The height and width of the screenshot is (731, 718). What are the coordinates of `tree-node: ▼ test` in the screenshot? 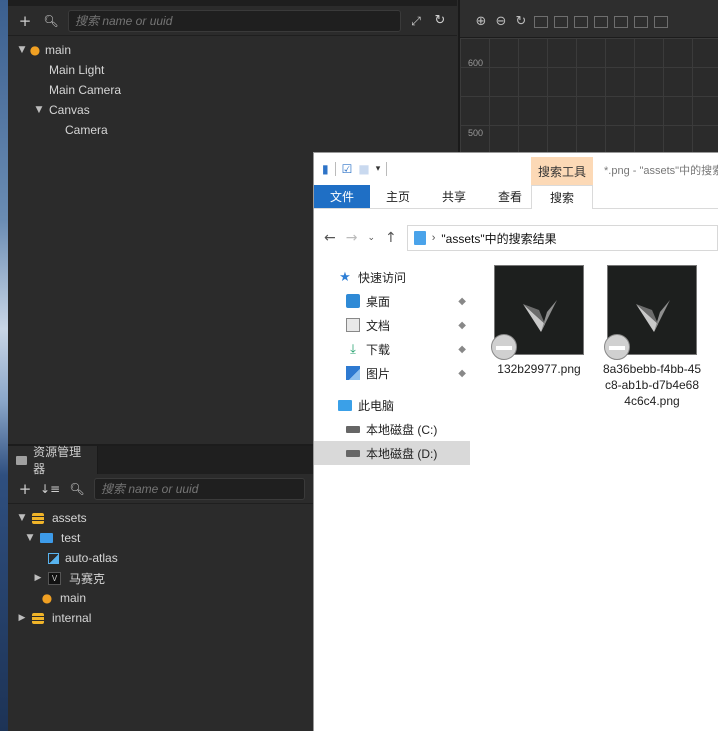 It's located at (160, 538).